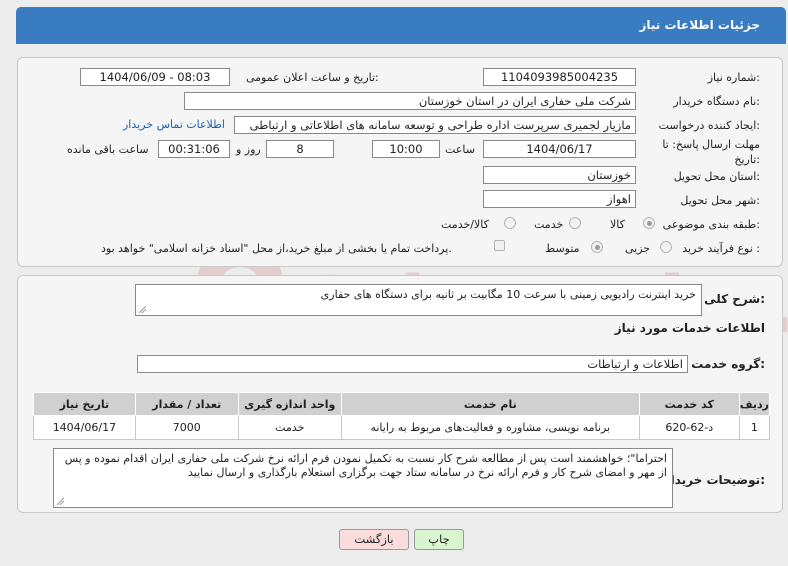  I want to click on buyer-contact-link: اطلاعات تماس خریدار, so click(174, 124).